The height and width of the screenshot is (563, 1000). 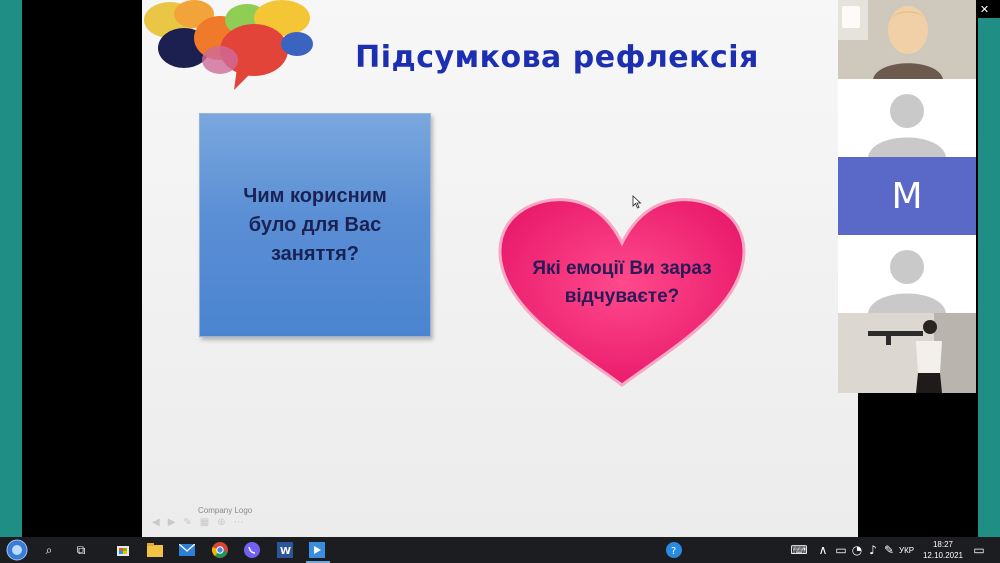 What do you see at coordinates (172, 522) in the screenshot?
I see `next-slide-icon: ▶` at bounding box center [172, 522].